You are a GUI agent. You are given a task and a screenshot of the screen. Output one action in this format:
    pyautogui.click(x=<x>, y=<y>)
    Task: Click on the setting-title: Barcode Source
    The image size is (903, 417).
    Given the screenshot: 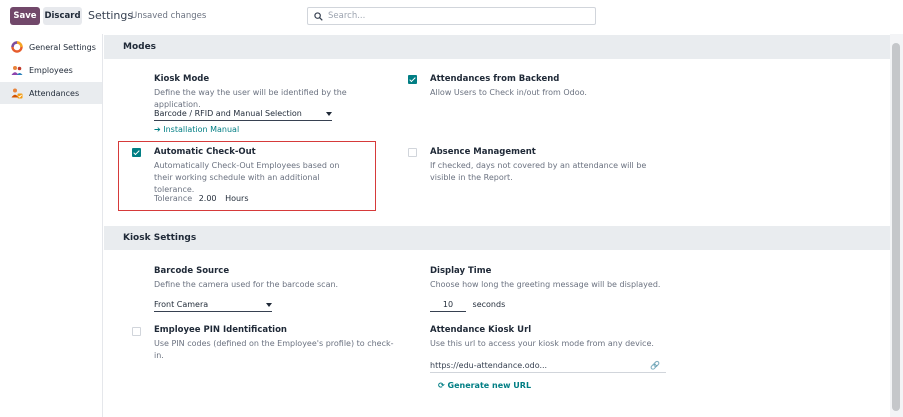 What is the action you would take?
    pyautogui.click(x=192, y=271)
    